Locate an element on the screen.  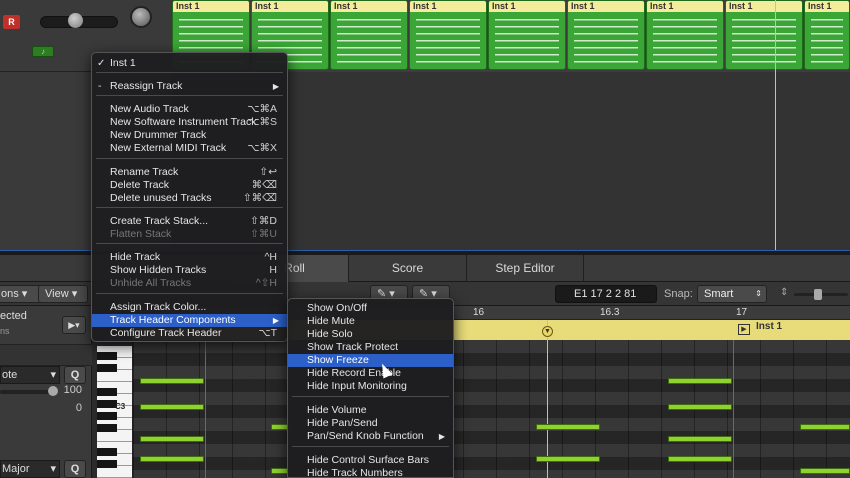
region-catch-button: ▶▾ is located at coordinates (74, 325).